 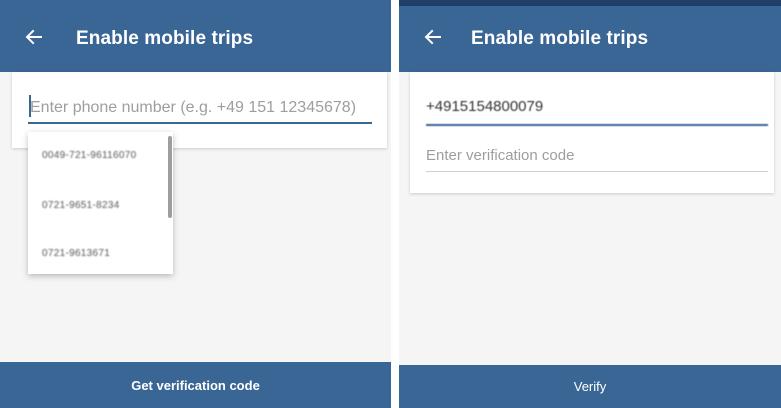 What do you see at coordinates (195, 385) in the screenshot?
I see `get-verification-code-button: Get verification code` at bounding box center [195, 385].